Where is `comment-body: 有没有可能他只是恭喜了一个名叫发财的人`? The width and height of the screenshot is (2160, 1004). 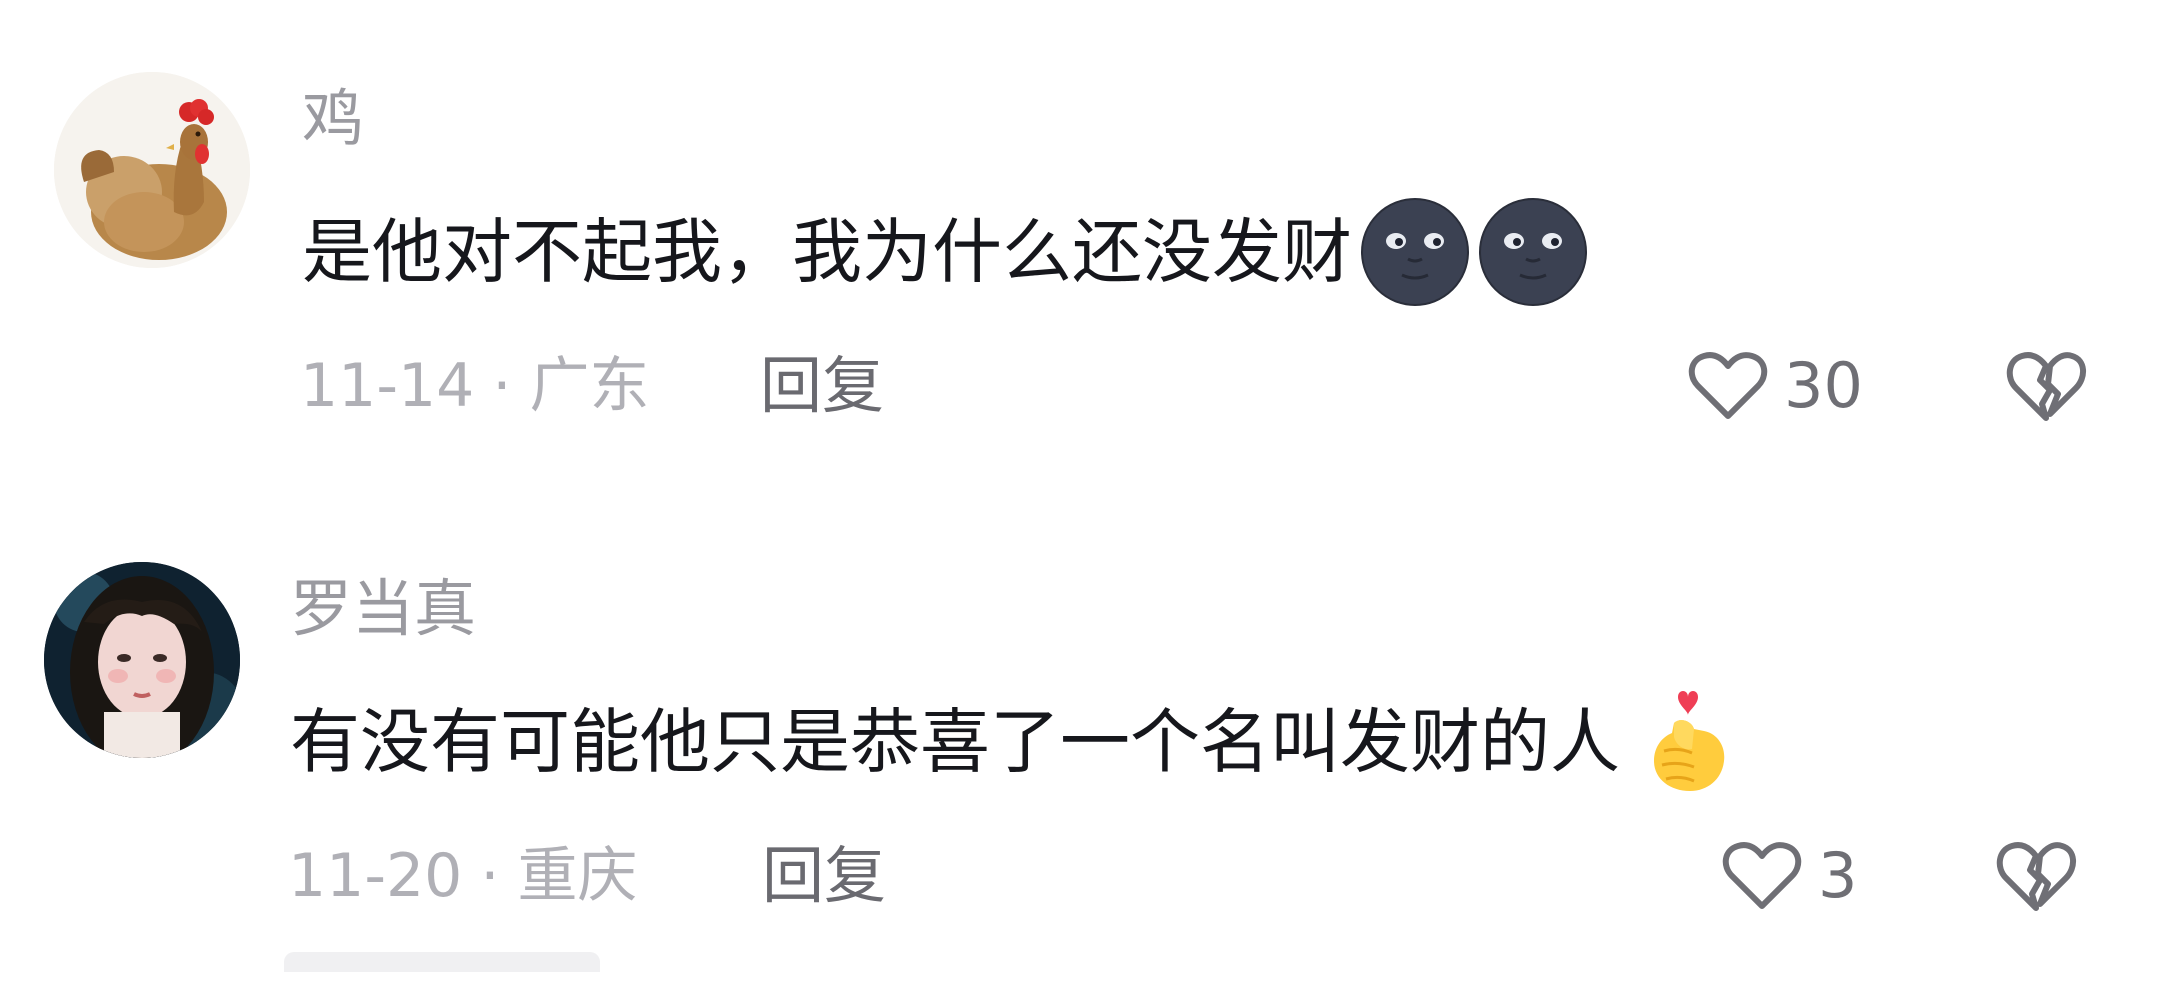
comment-body: 有没有可能他只是恭喜了一个名叫发财的人 is located at coordinates (1017, 741).